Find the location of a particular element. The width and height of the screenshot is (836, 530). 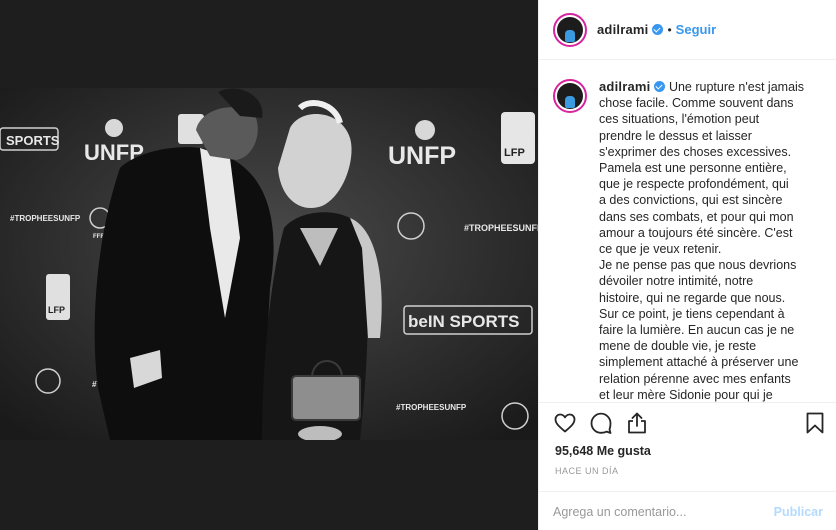

follow-button: Seguir is located at coordinates (696, 29).